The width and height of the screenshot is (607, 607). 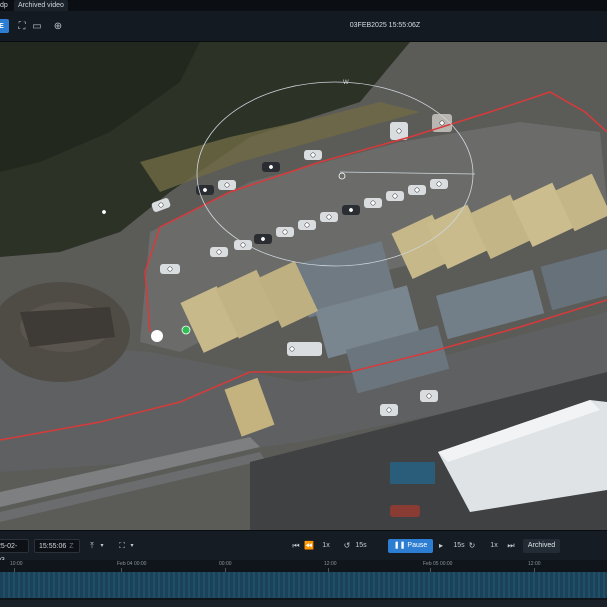 What do you see at coordinates (296, 546) in the screenshot?
I see `skip-start-icon: ⏮` at bounding box center [296, 546].